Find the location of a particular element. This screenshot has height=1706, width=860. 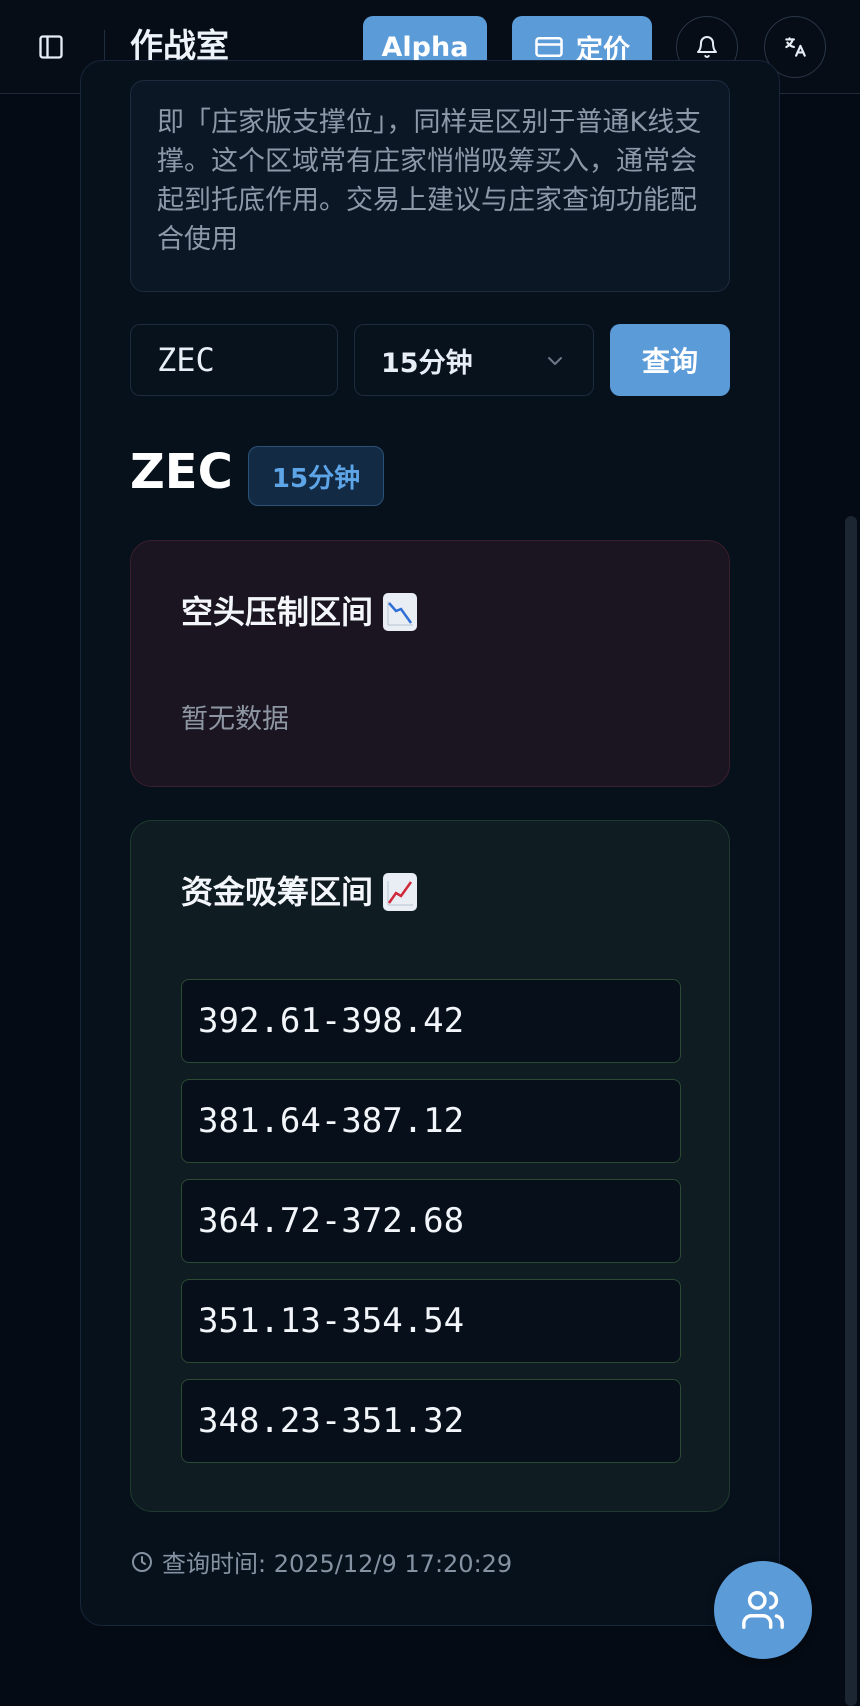

bell-icon is located at coordinates (707, 47).